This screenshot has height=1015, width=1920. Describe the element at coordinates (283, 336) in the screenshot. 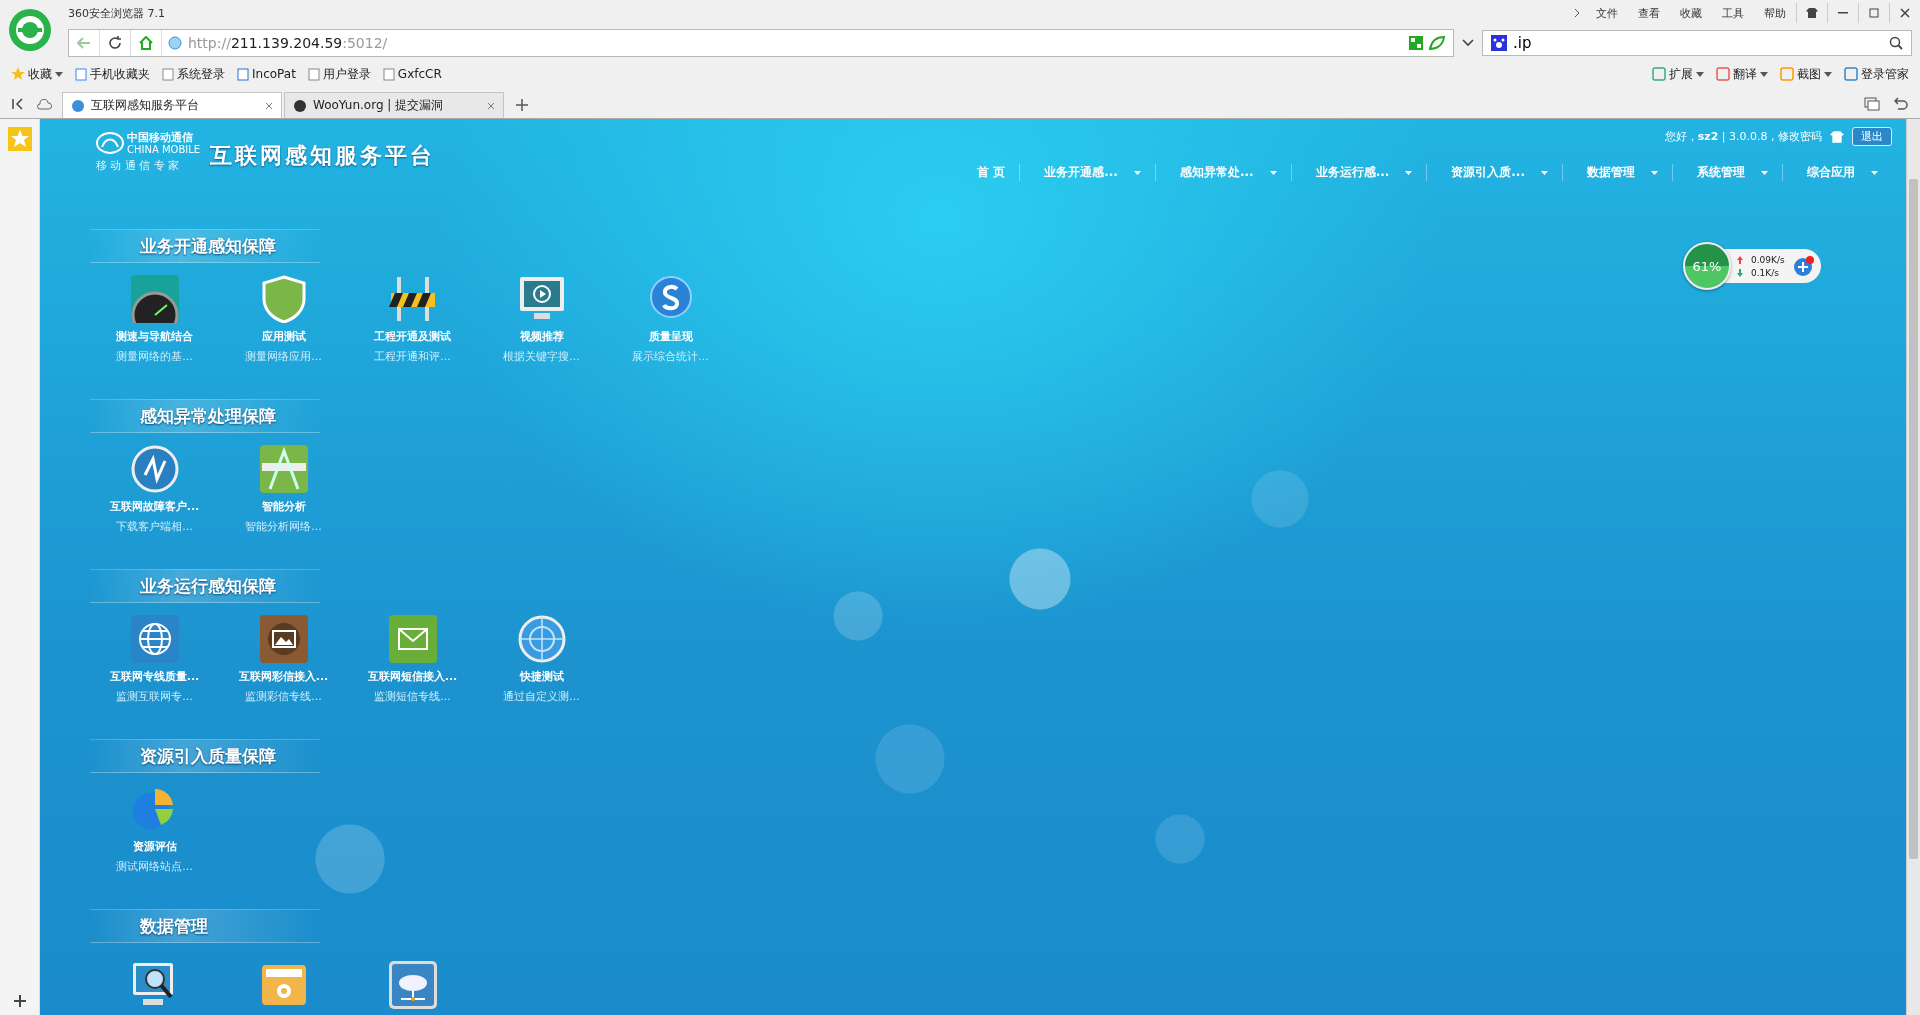

I see `app-title: 应用测试` at that location.